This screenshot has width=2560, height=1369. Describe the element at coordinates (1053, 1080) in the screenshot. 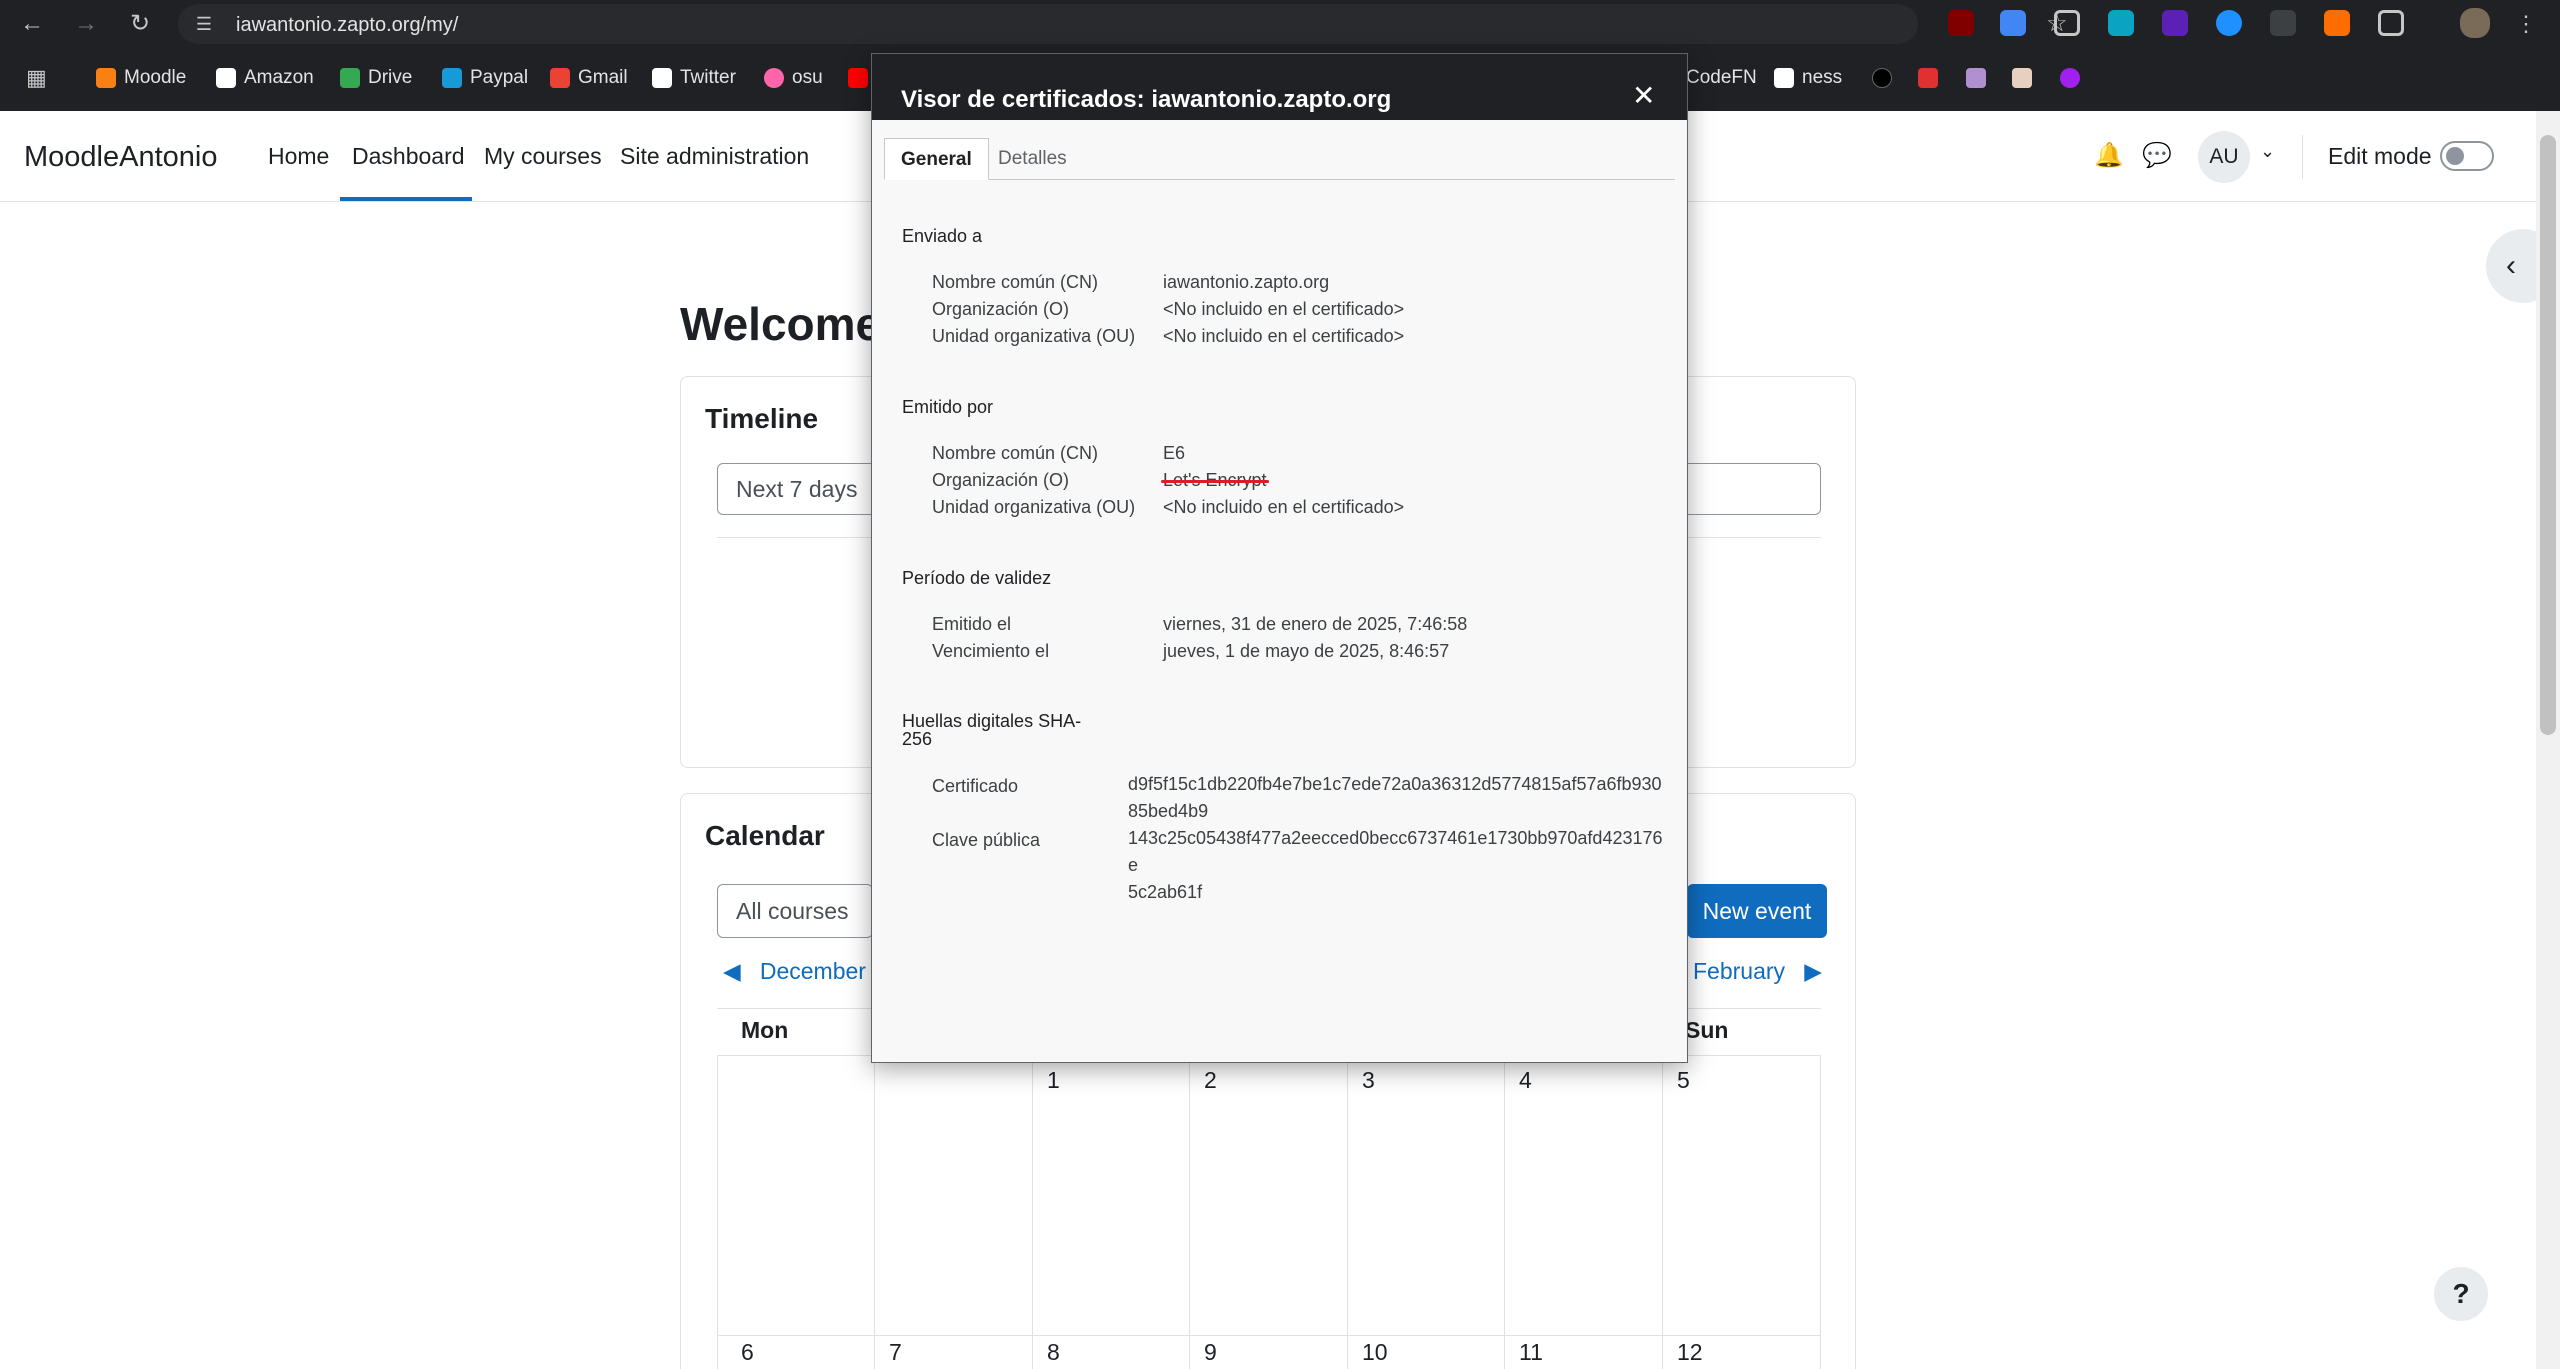

I see `calendar-day: 1` at that location.